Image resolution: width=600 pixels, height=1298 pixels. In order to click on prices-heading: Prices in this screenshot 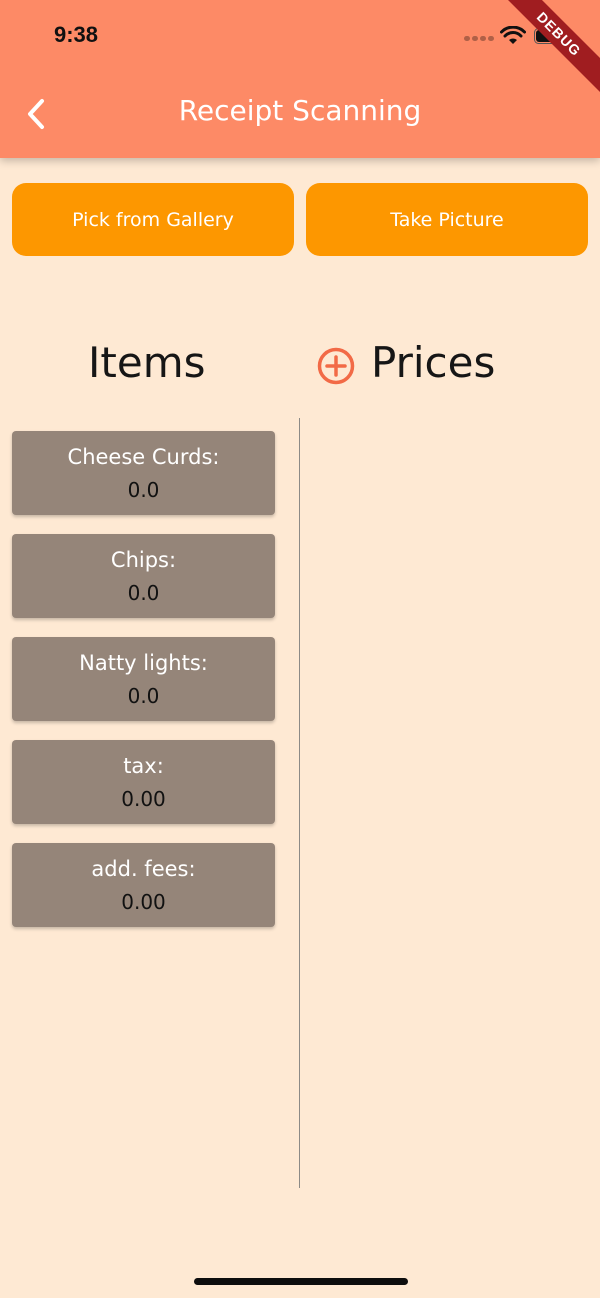, I will do `click(433, 362)`.